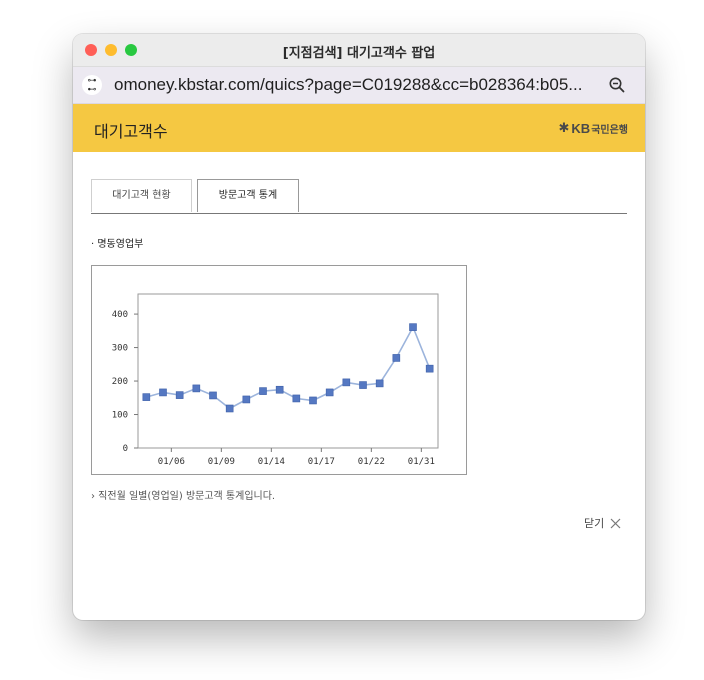  Describe the element at coordinates (221, 462) in the screenshot. I see `x-tick-label: 01/09` at that location.